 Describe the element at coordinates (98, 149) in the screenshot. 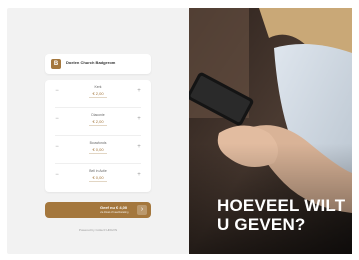

I see `donation-item-bouwfonds: − Bouwfonds € 0,00 +` at that location.